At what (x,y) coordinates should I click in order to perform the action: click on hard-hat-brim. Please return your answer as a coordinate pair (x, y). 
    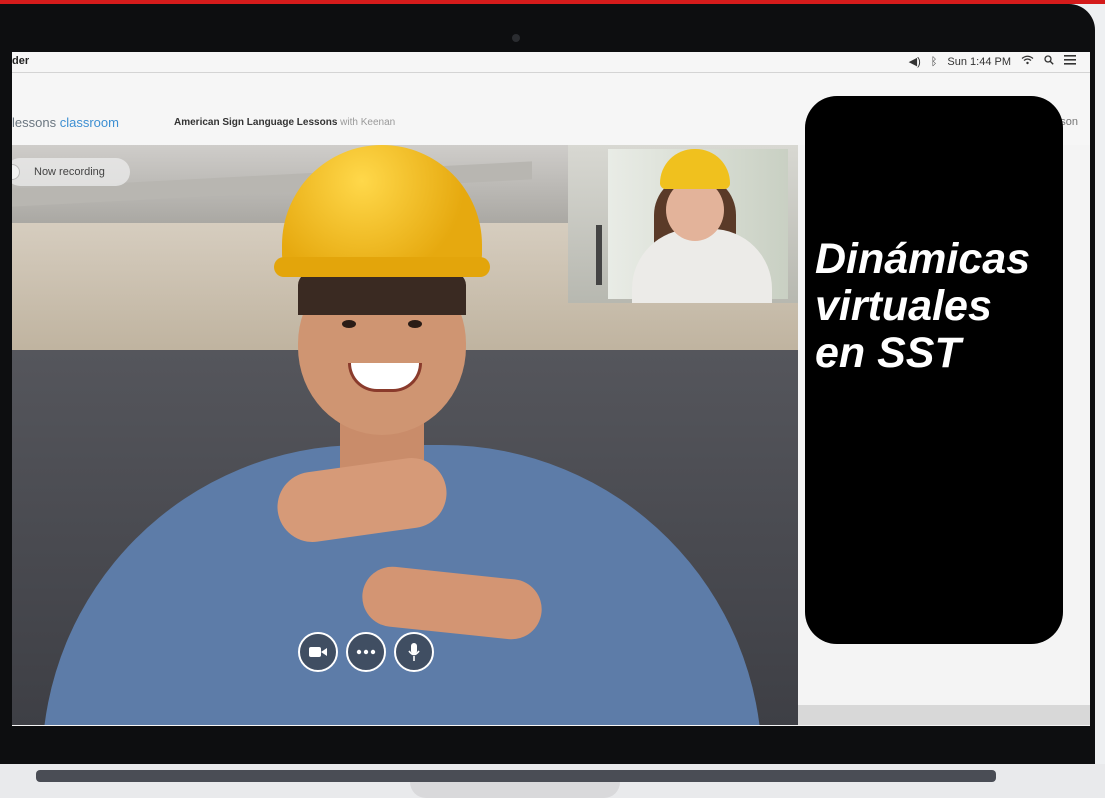
    Looking at the image, I should click on (382, 267).